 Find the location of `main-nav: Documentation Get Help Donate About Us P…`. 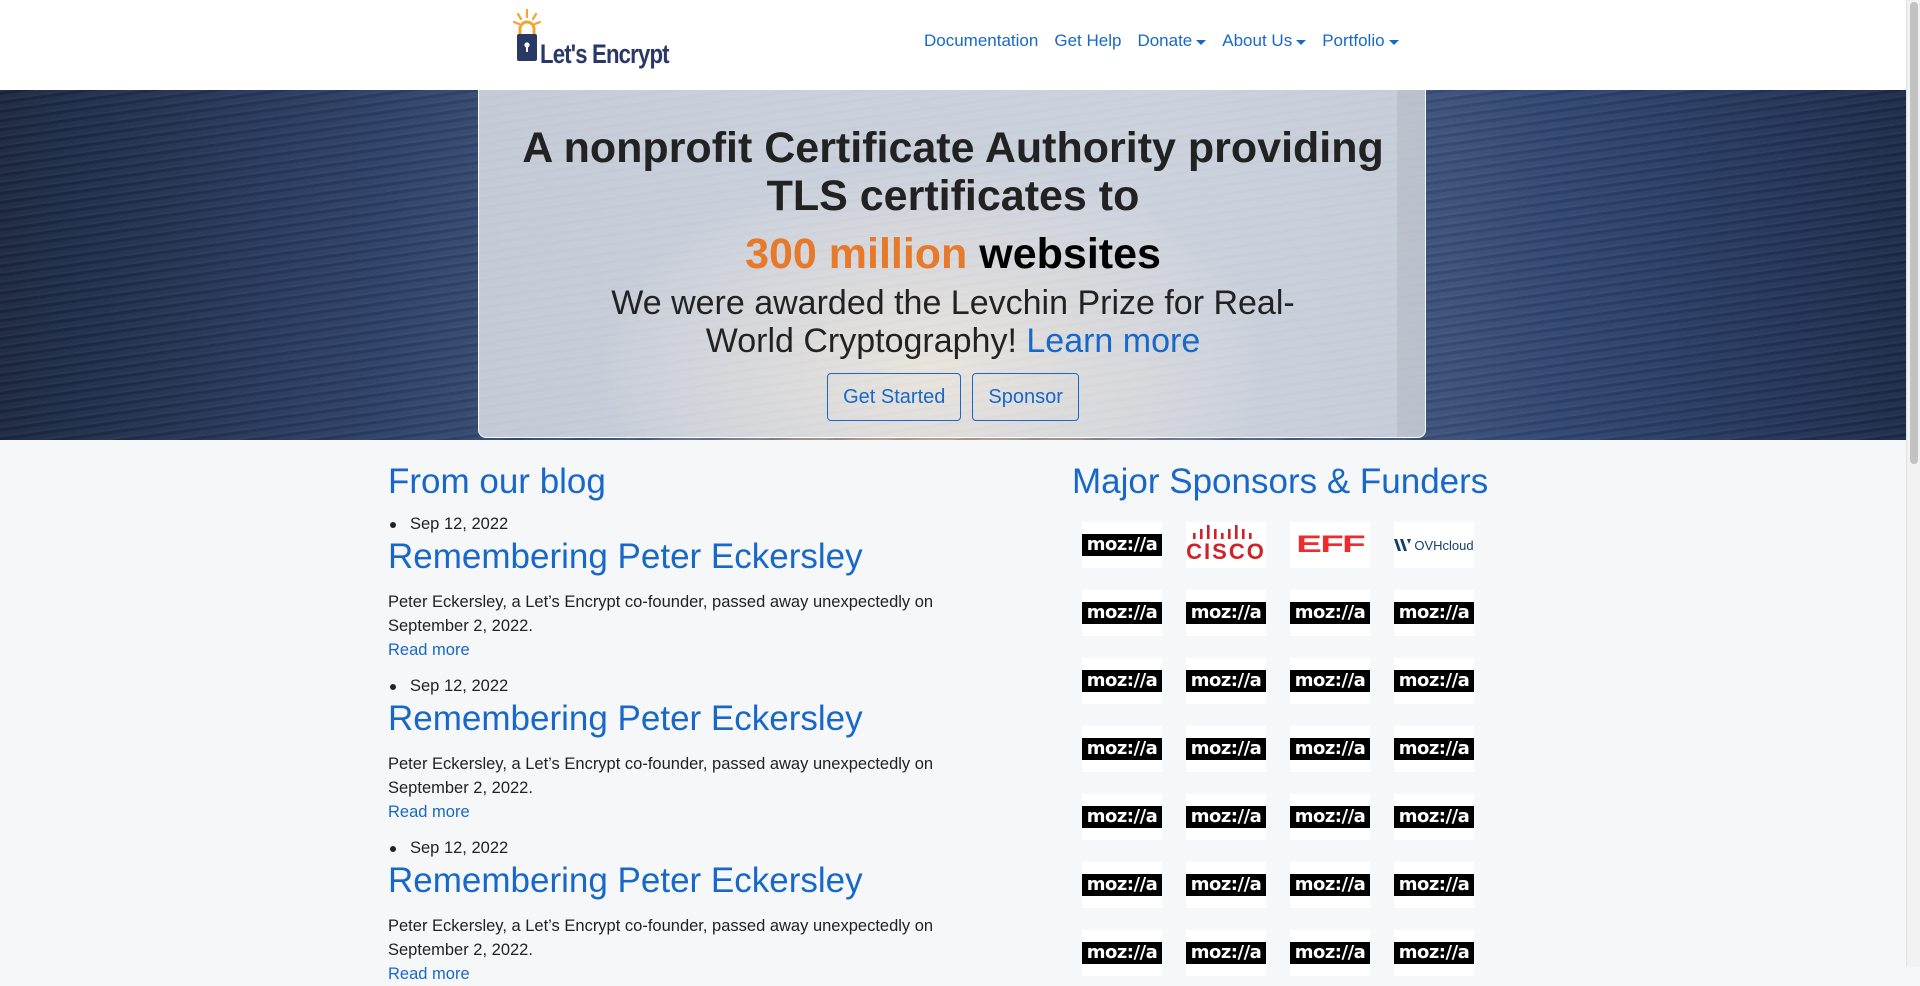

main-nav: Documentation Get Help Donate About Us P… is located at coordinates (1169, 41).